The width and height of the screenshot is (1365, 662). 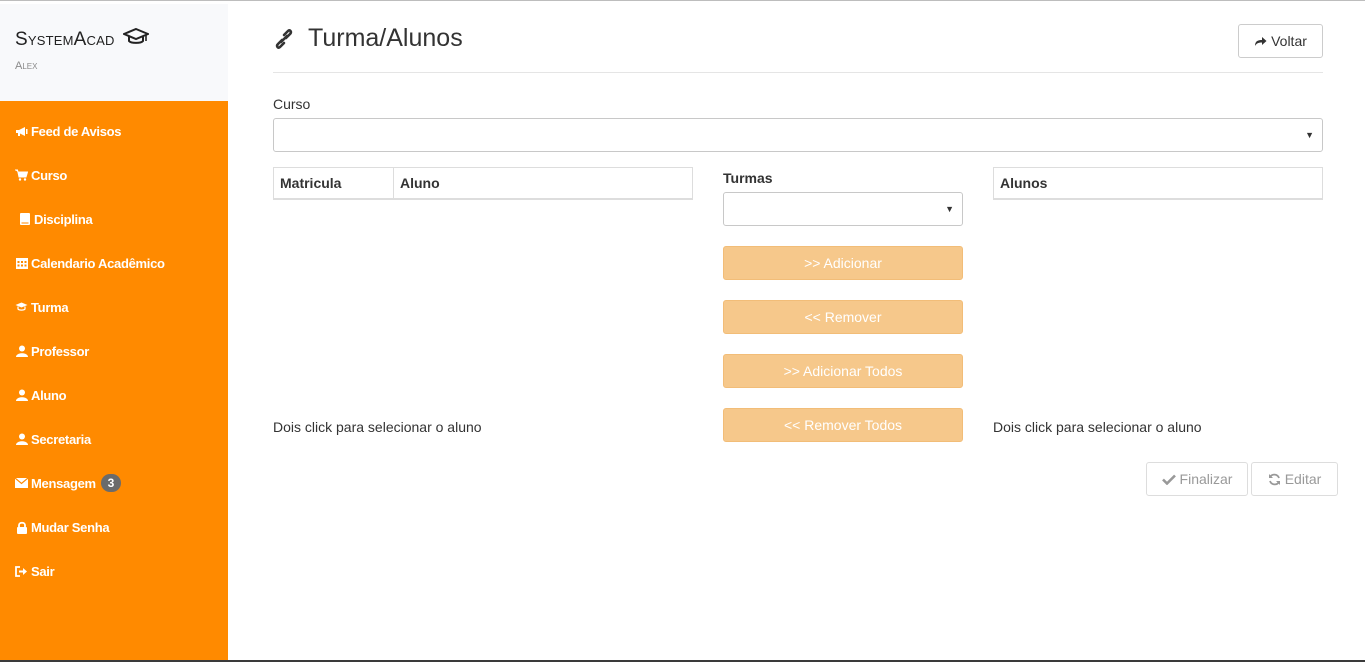 I want to click on calendar-icon, so click(x=21, y=263).